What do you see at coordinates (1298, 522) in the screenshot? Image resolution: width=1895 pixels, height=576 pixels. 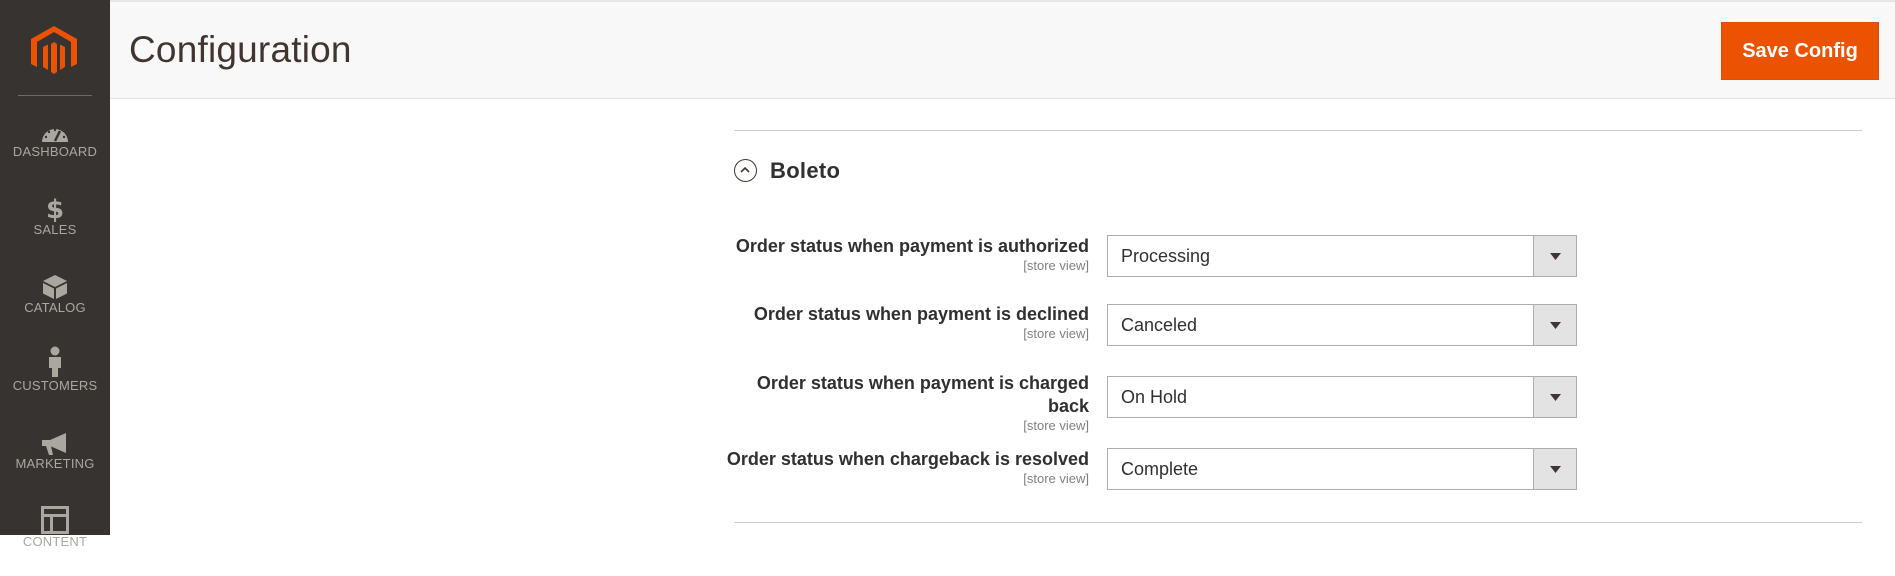 I see `section-divider-bottom` at bounding box center [1298, 522].